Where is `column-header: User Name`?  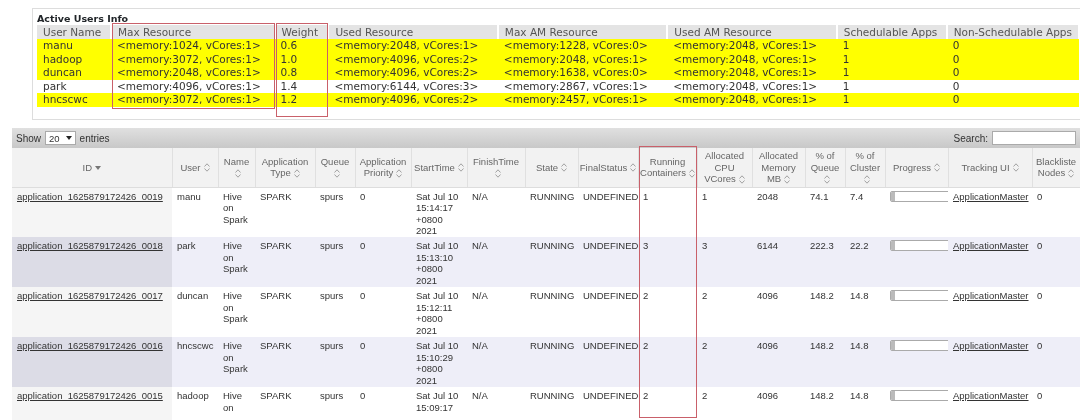
column-header: User Name is located at coordinates (74, 32).